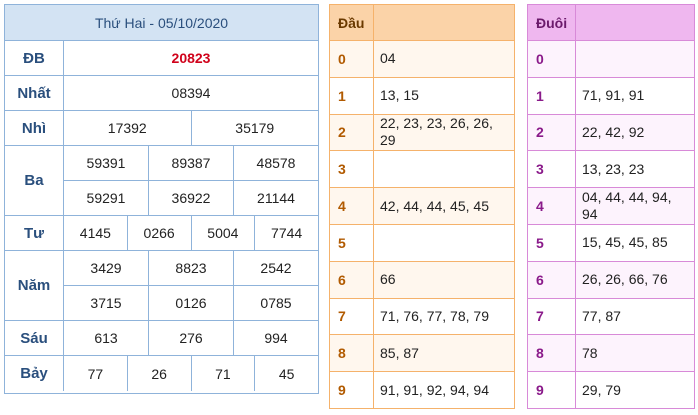 This screenshot has height=415, width=698. I want to click on prize-number: 71, so click(222, 373).